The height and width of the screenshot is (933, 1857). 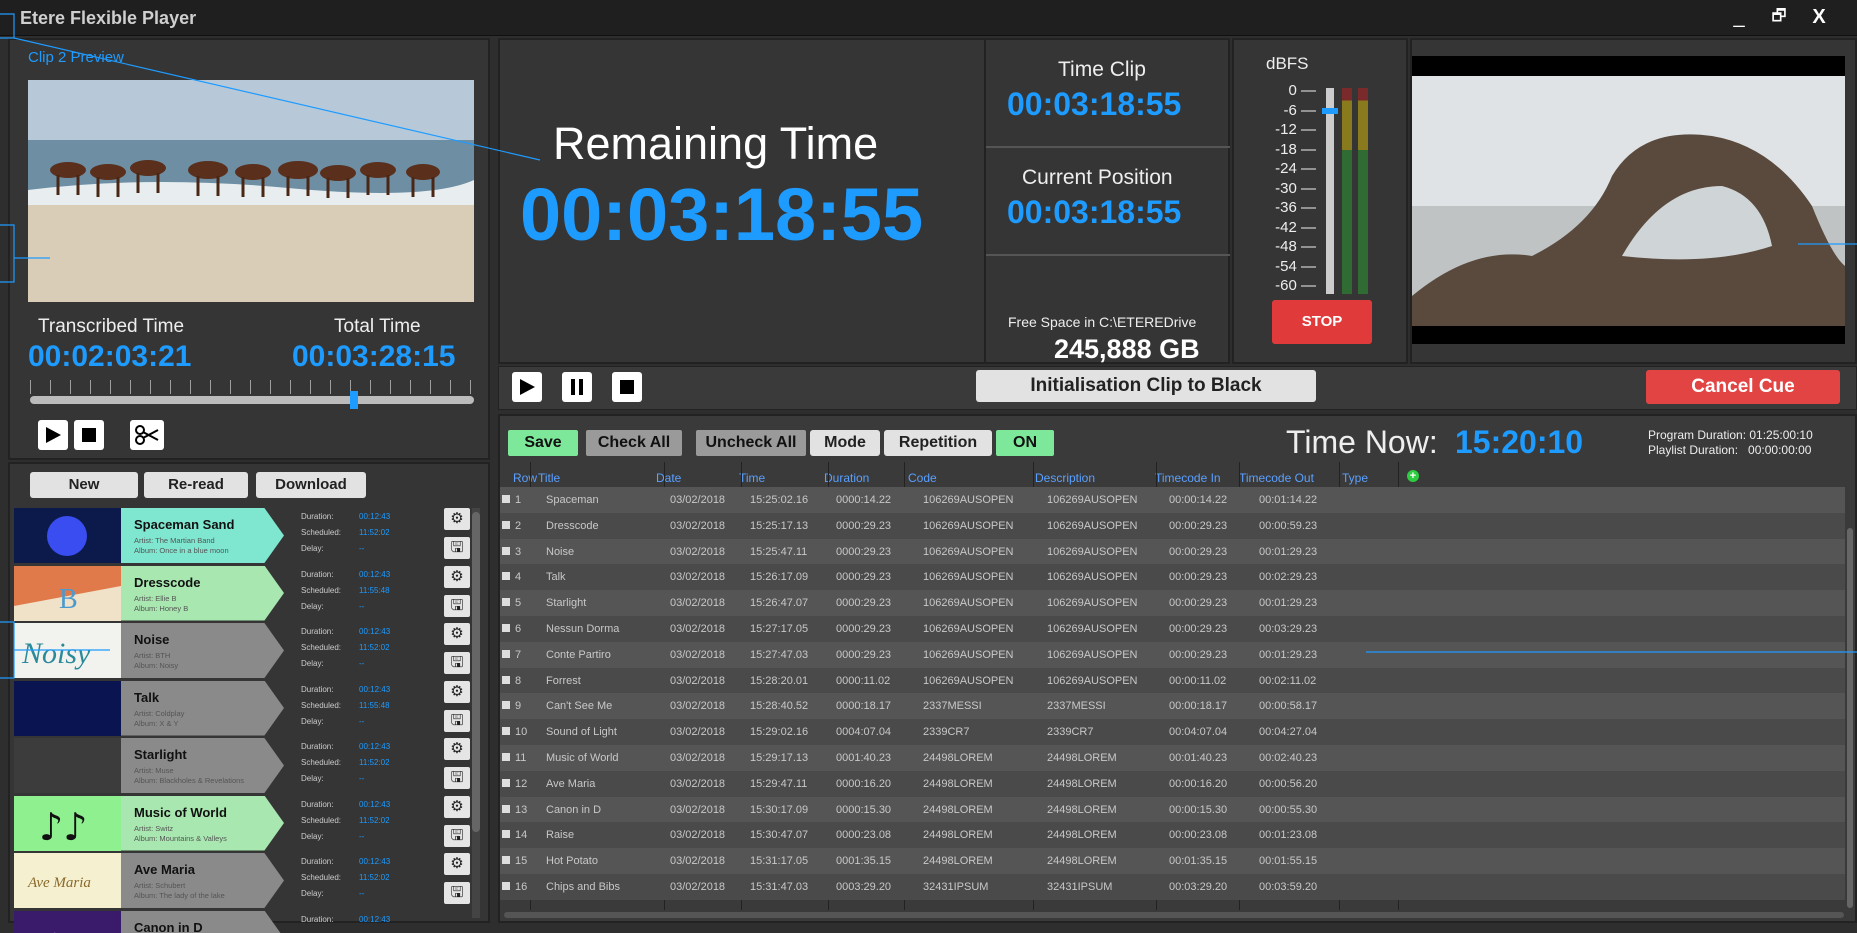 I want to click on svg-text: Noisy, so click(x=56, y=653).